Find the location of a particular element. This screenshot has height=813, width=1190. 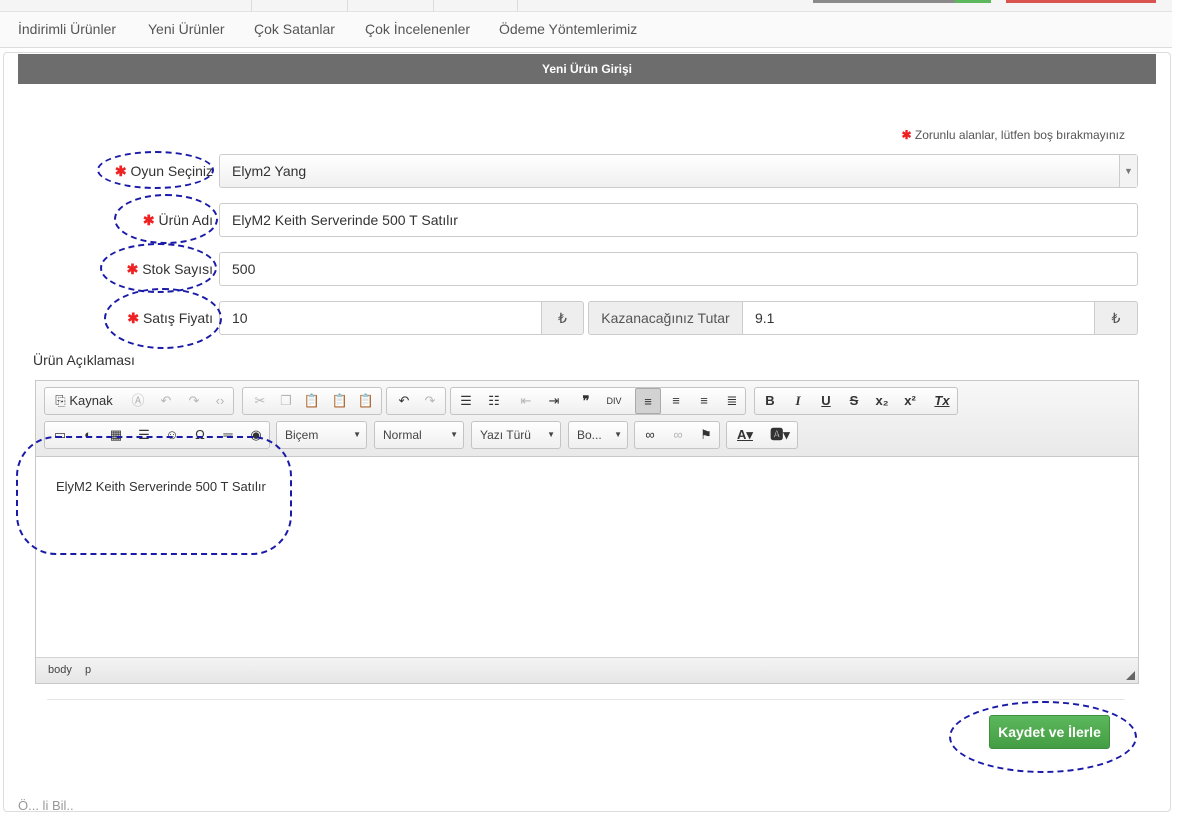

font-size-select: Bo... ▼ is located at coordinates (598, 435).